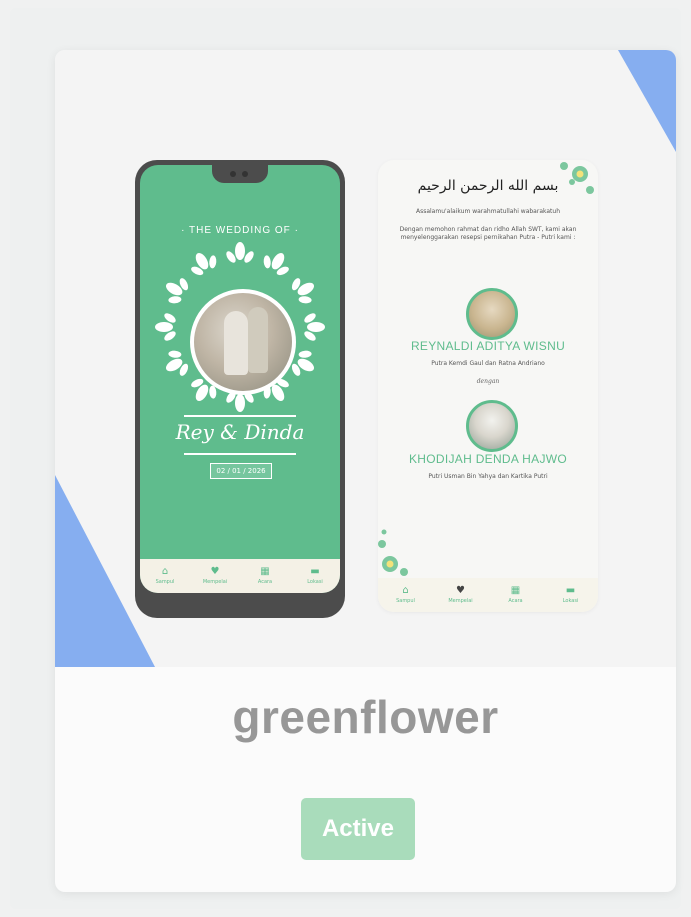 The height and width of the screenshot is (917, 691). Describe the element at coordinates (240, 416) in the screenshot. I see `divider-line-top` at that location.